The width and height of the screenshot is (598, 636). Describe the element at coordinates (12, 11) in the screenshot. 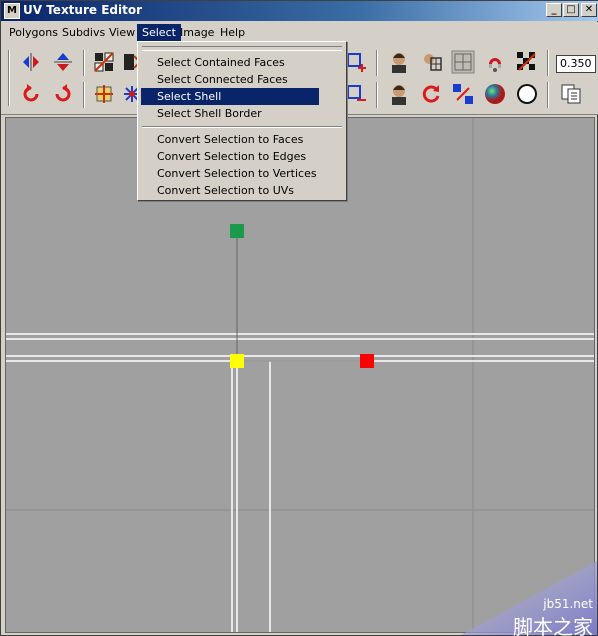

I see `maya-app-icon: M` at that location.